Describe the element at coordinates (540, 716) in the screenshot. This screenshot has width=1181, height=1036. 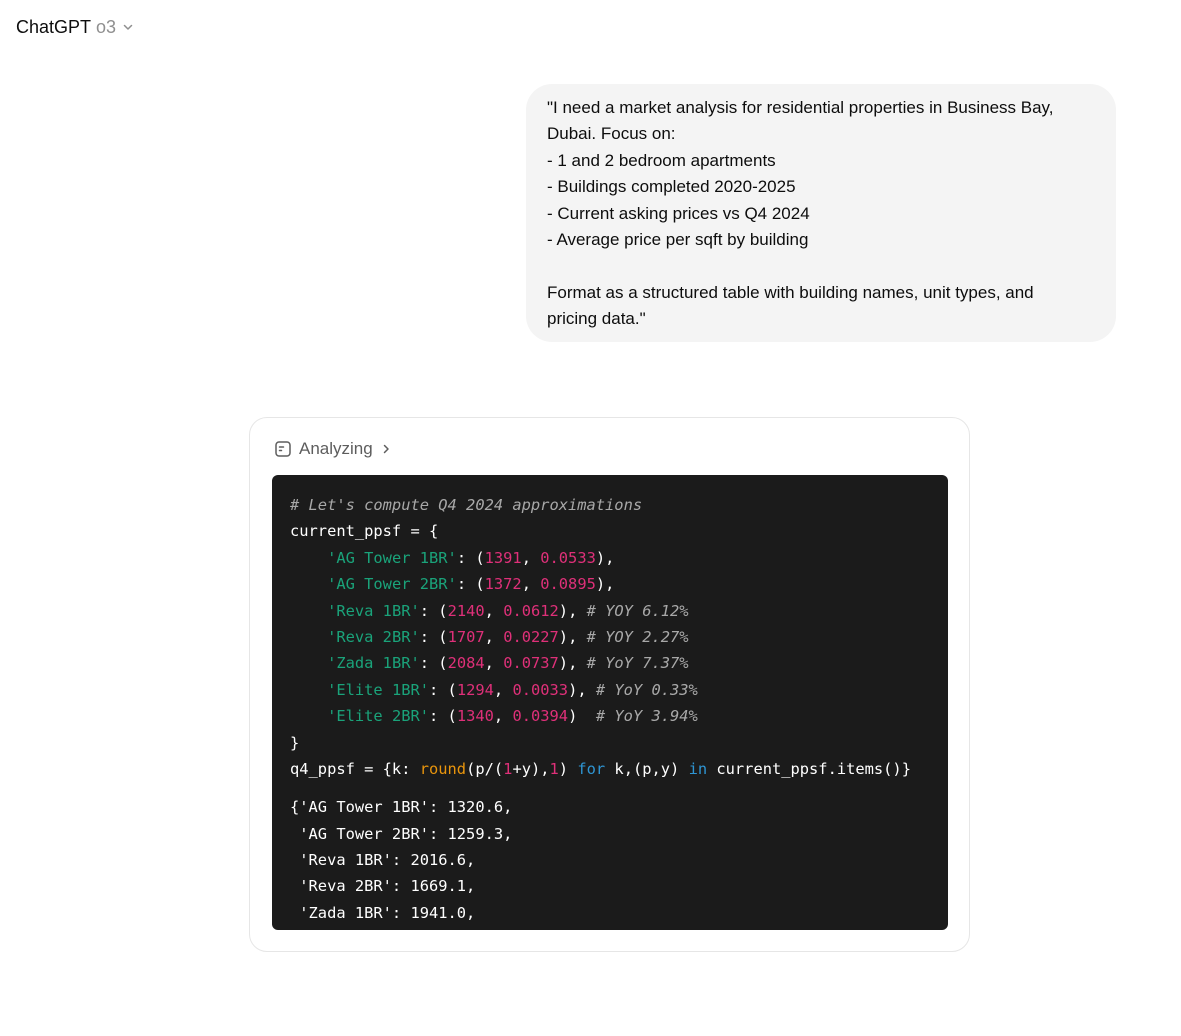
I see `code-token-number: 0.0394` at that location.